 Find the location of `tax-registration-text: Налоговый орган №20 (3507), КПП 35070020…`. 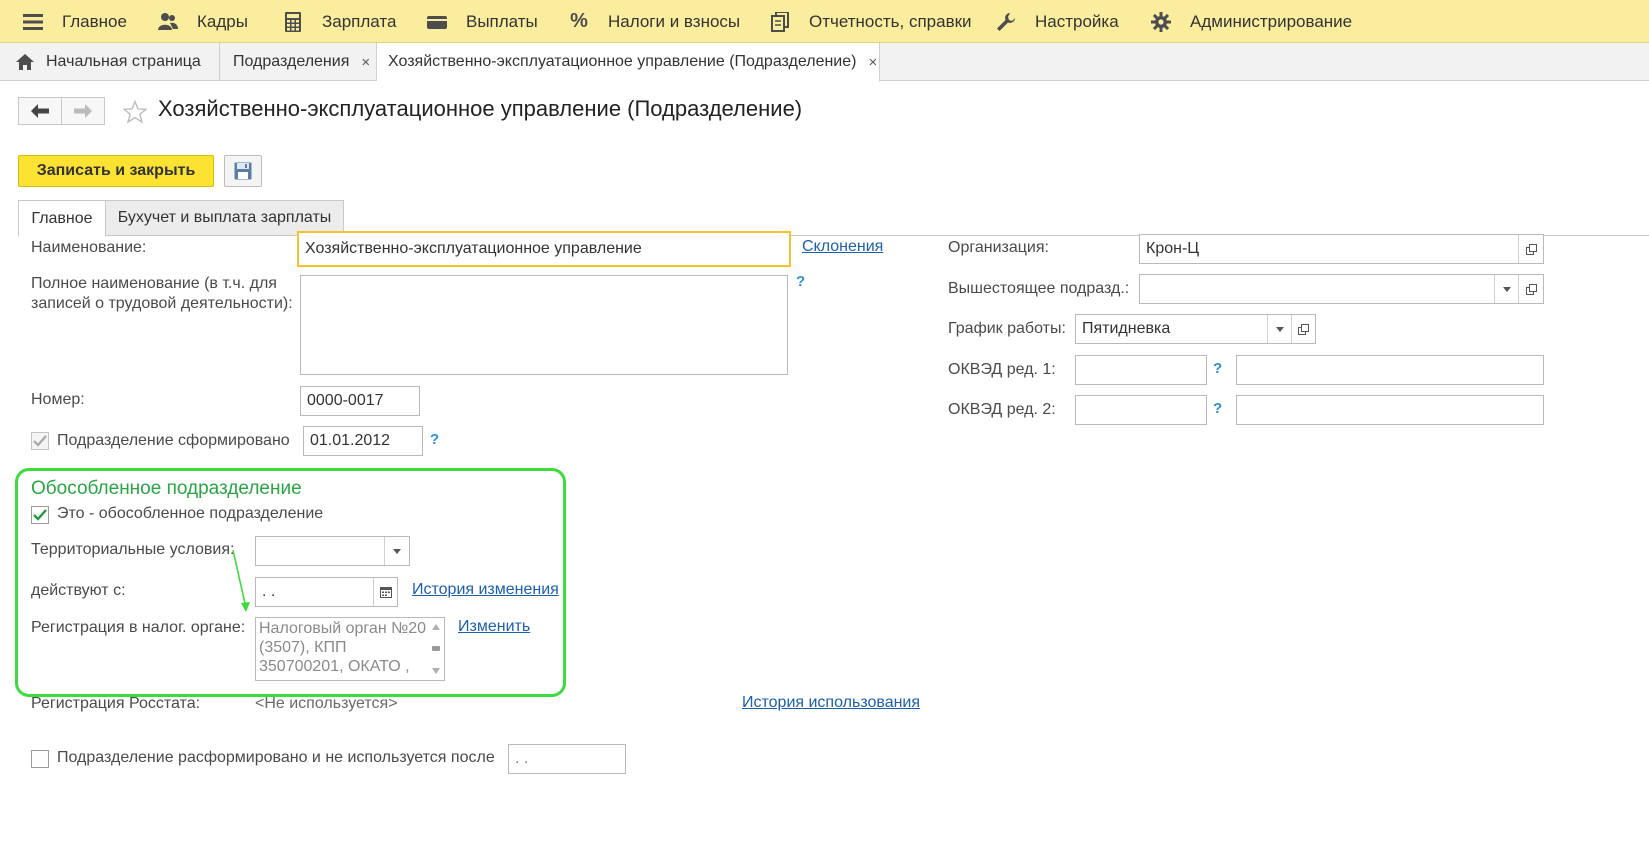

tax-registration-text: Налоговый орган №20 (3507), КПП 35070020… is located at coordinates (343, 647).